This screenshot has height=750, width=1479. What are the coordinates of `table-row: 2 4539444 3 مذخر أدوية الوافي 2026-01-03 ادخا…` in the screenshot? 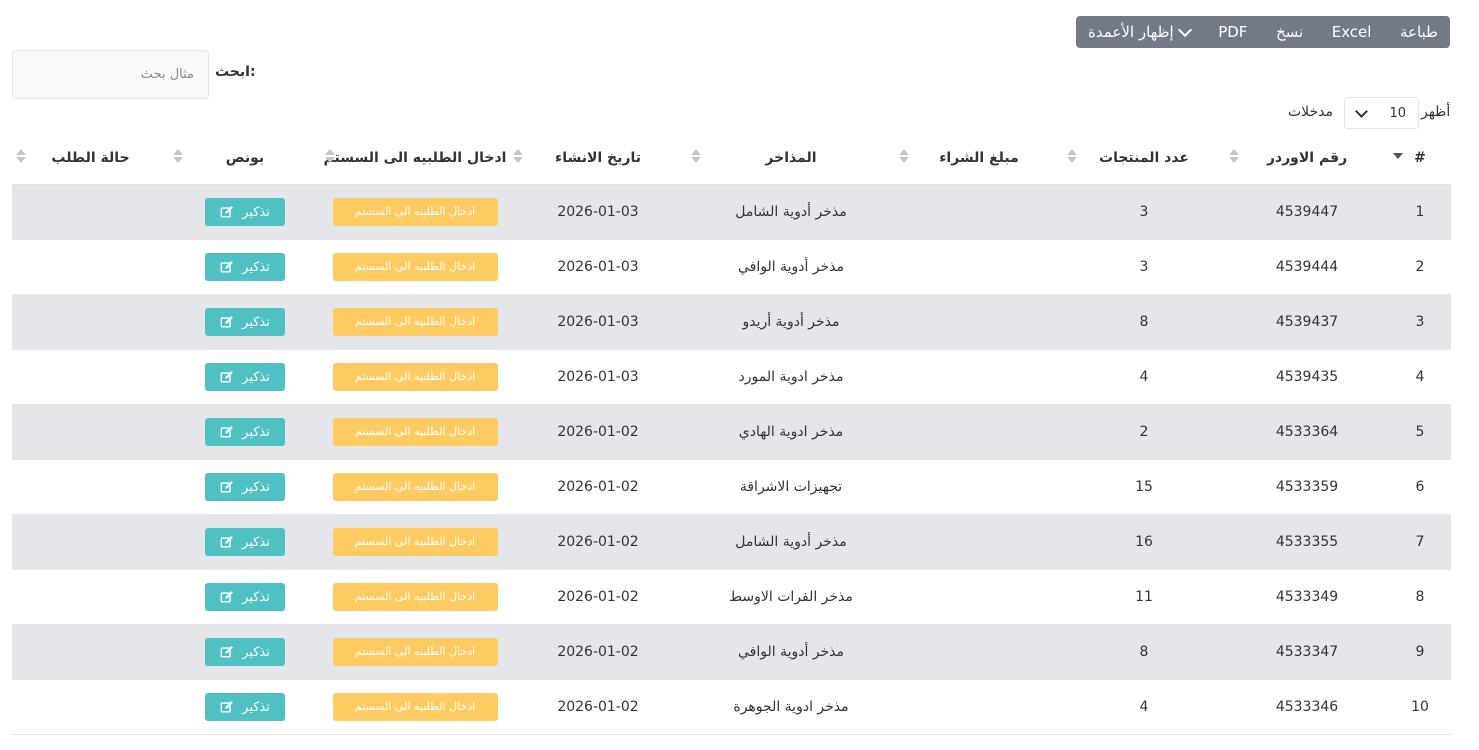 It's located at (731, 267).